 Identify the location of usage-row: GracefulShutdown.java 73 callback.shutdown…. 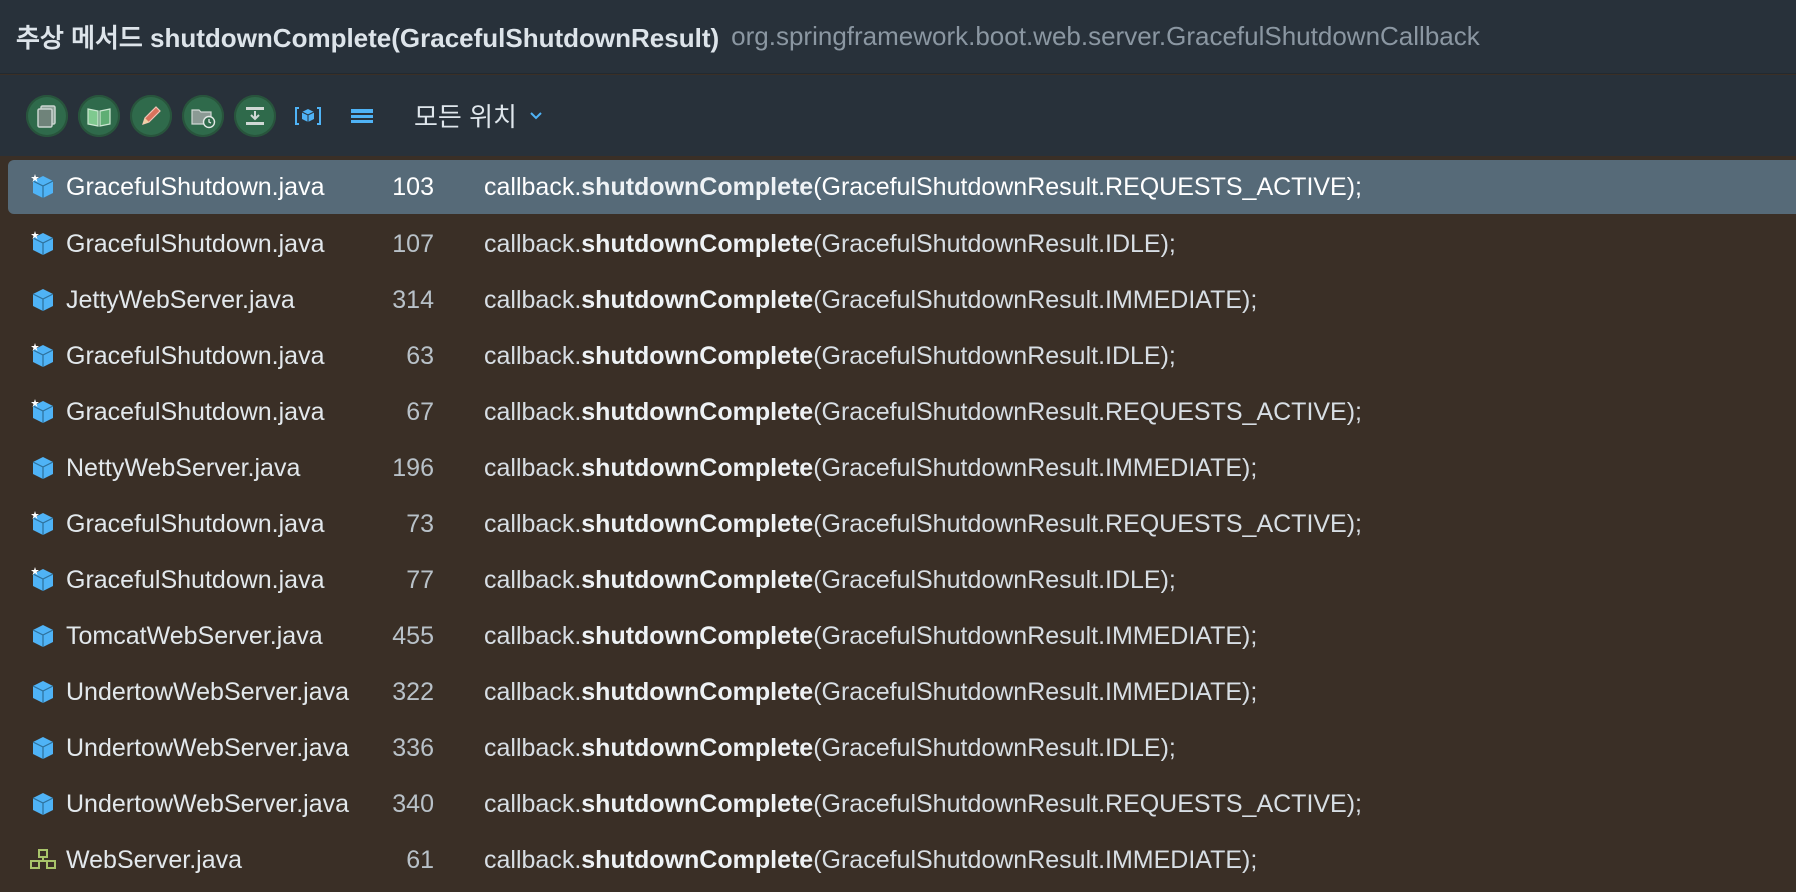
(898, 524).